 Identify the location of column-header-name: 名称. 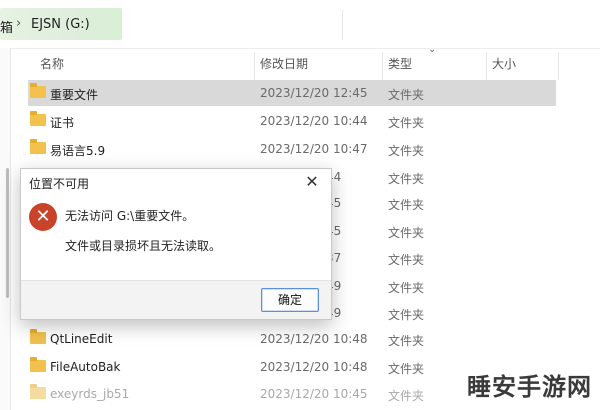
(52, 64).